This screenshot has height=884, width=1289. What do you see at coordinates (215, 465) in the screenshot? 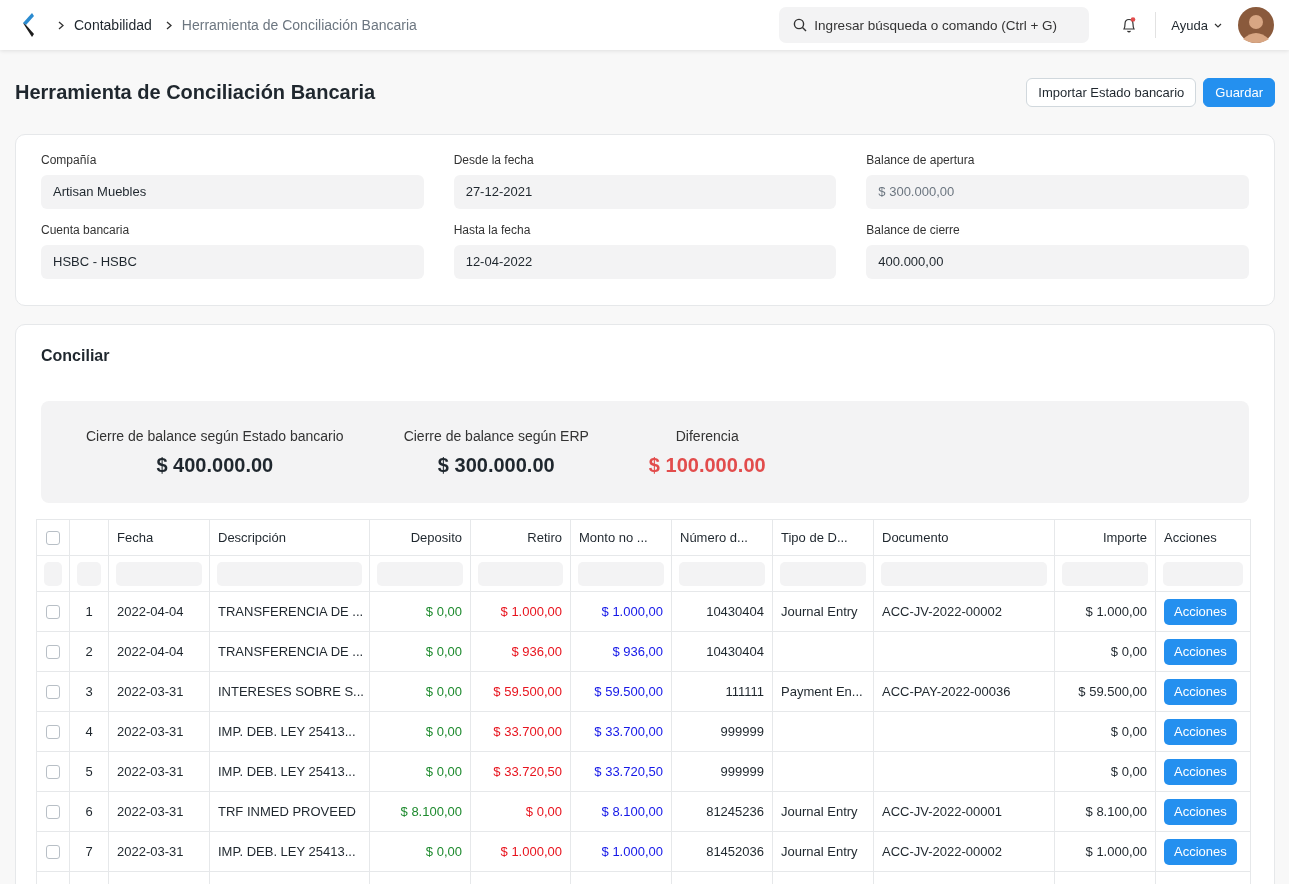
I see `summary-value: $ 400.000.00` at bounding box center [215, 465].